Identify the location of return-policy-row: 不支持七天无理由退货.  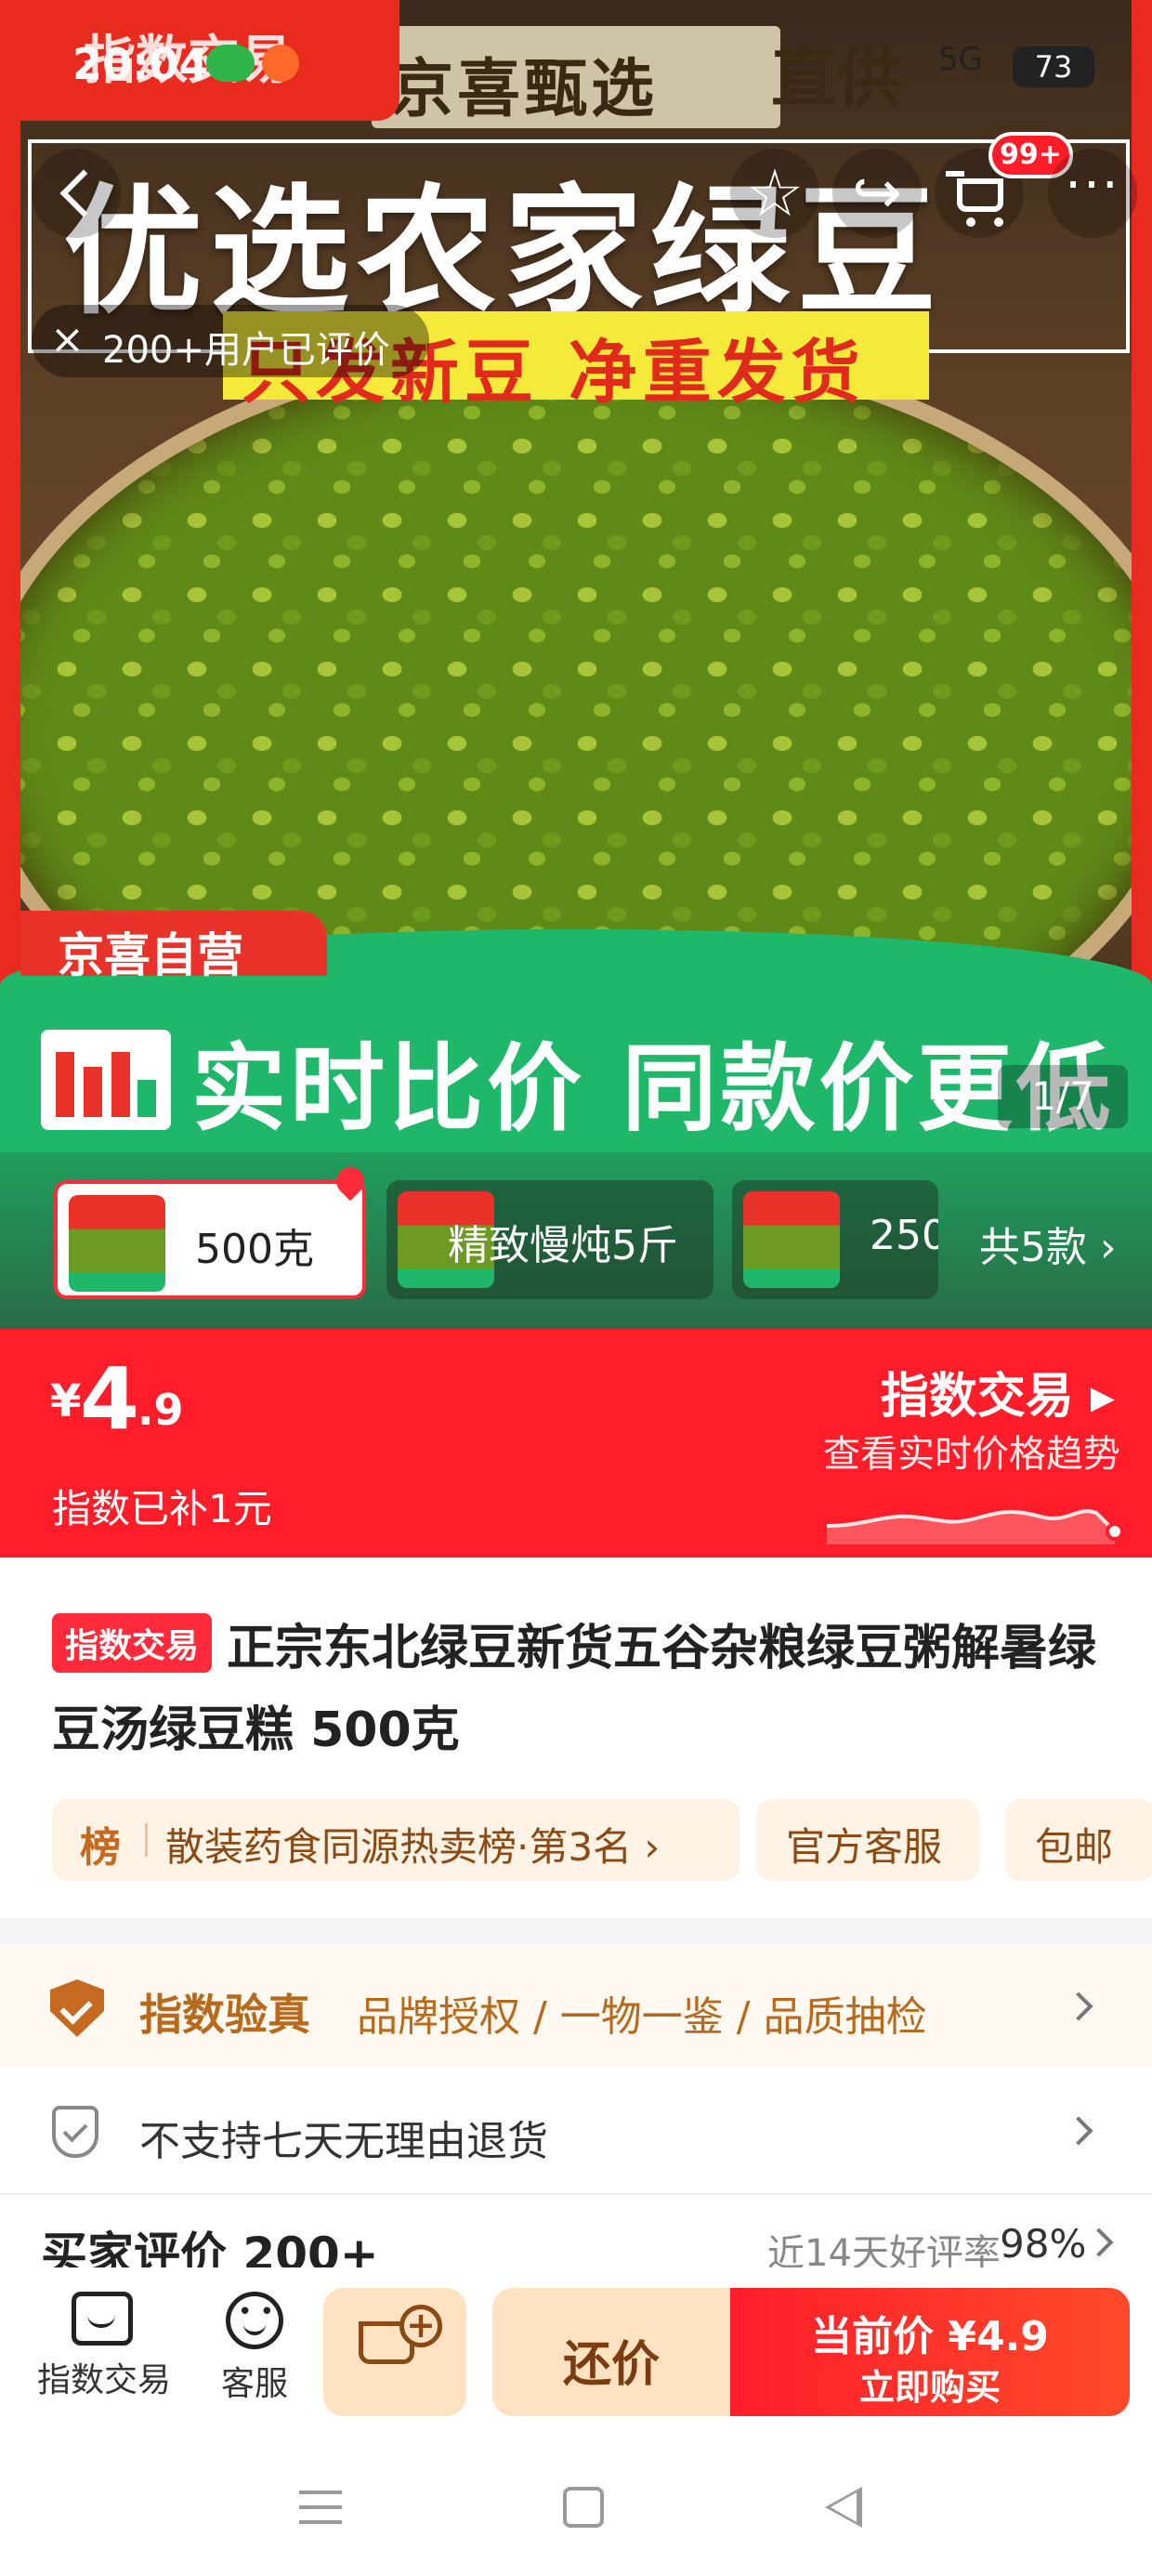
(576, 2130).